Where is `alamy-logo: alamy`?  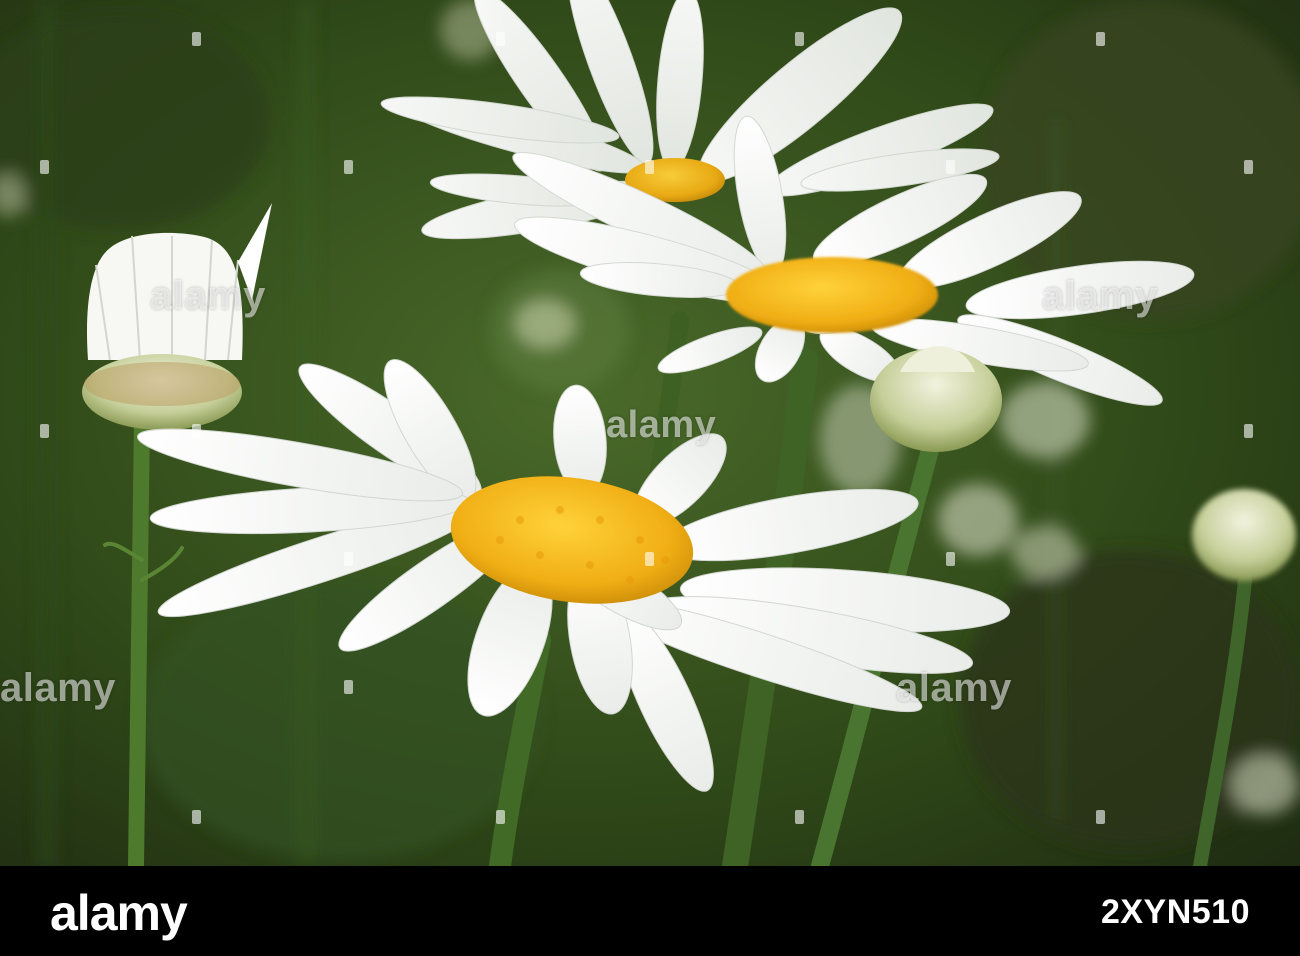 alamy-logo: alamy is located at coordinates (119, 913).